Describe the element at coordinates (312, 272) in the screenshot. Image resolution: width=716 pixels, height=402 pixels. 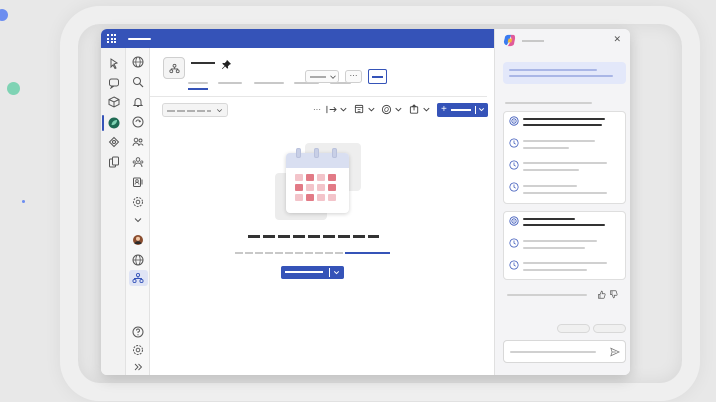
I see `empty-state-create-button` at that location.